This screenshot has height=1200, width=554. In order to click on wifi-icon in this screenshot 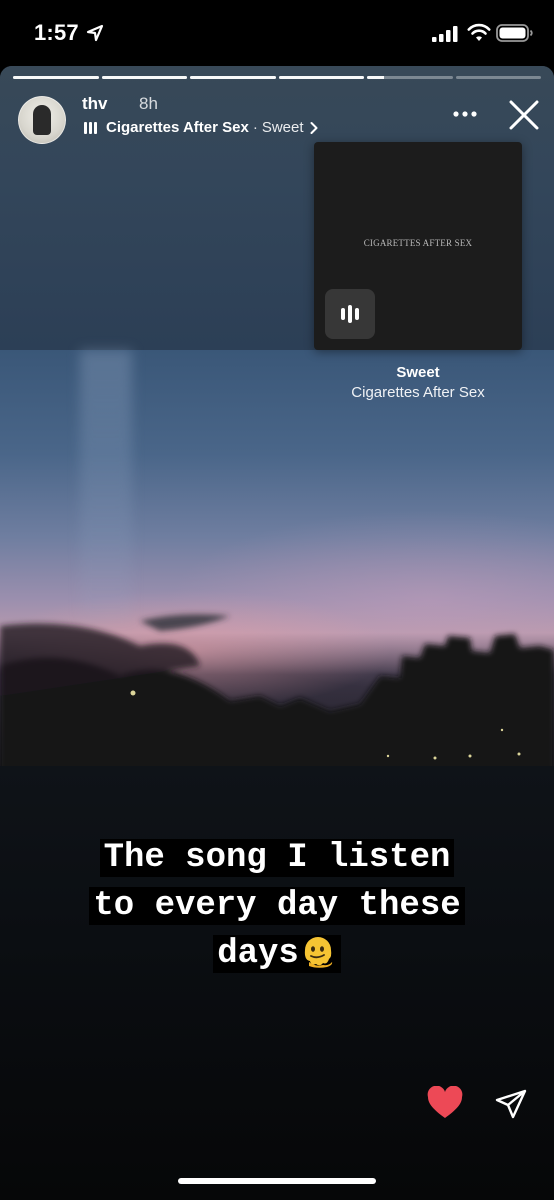, I will do `click(479, 32)`.